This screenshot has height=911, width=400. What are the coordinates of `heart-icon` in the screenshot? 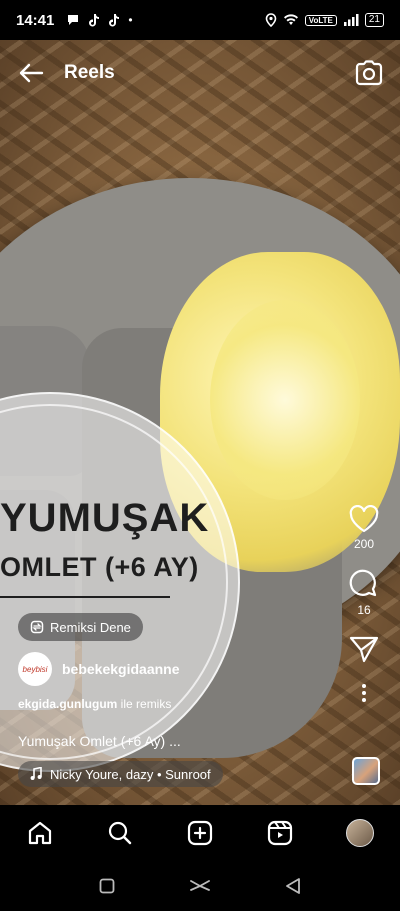 It's located at (364, 519).